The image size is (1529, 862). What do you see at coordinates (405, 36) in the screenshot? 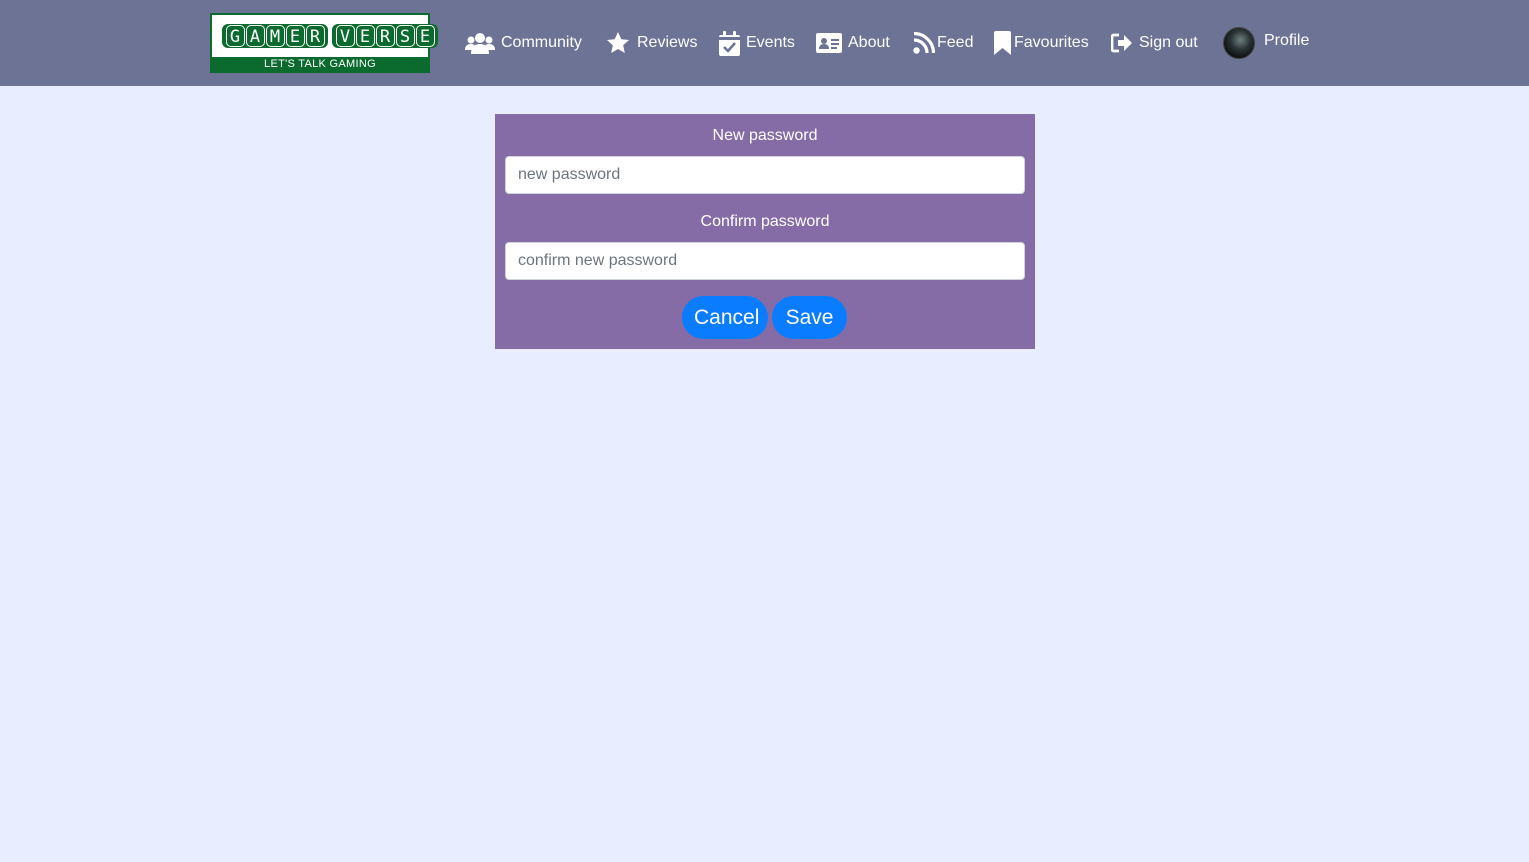
I see `logo-letter: S` at bounding box center [405, 36].